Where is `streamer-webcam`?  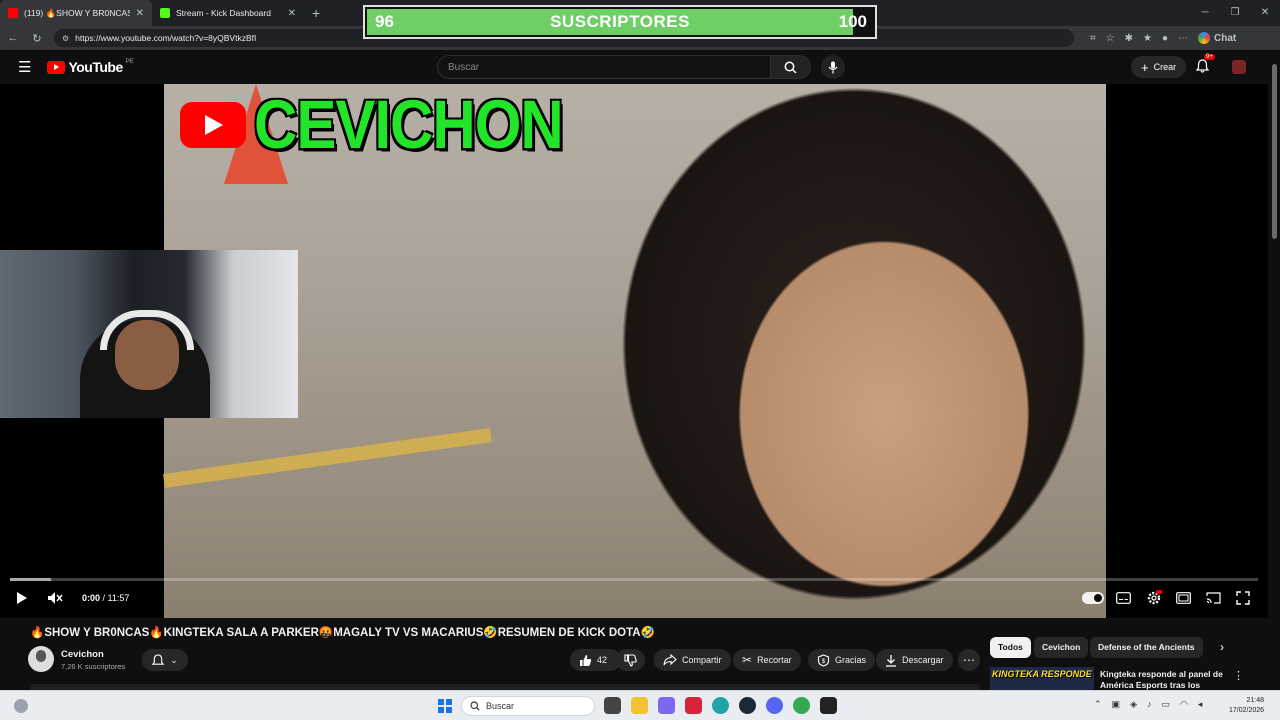 streamer-webcam is located at coordinates (149, 334).